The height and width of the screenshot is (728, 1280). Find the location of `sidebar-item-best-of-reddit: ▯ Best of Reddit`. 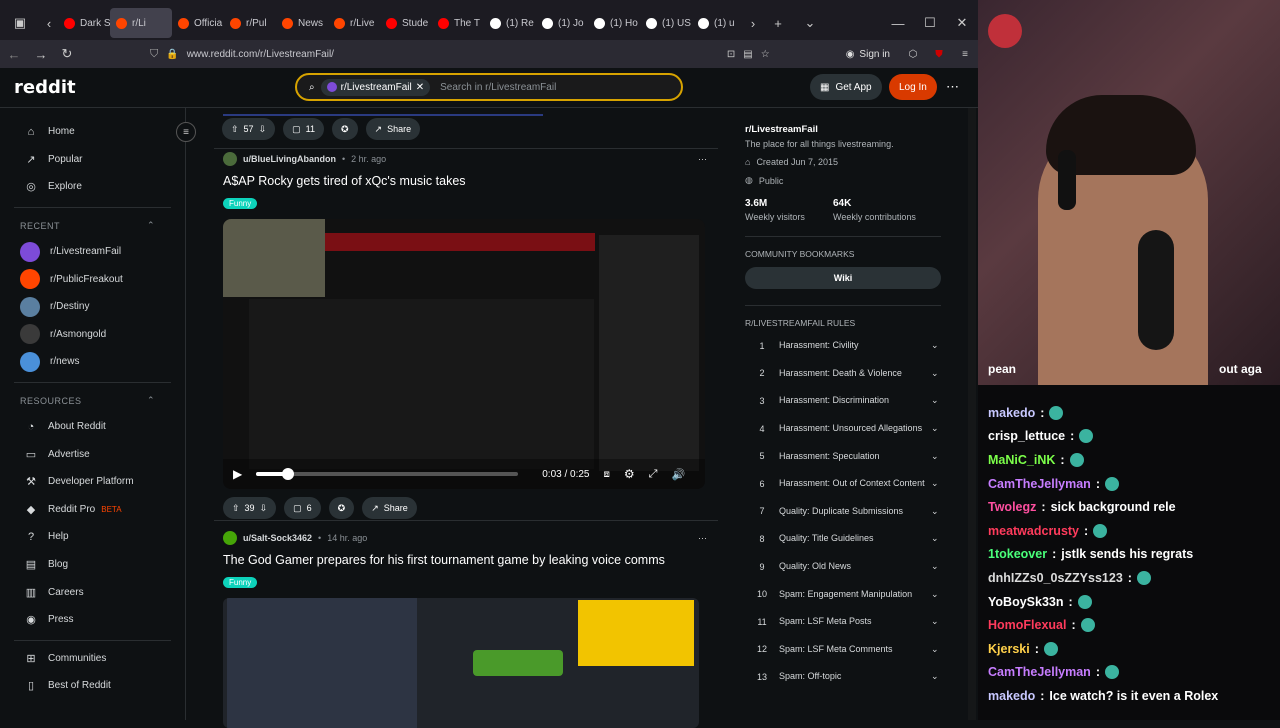

sidebar-item-best-of-reddit: ▯ Best of Reddit is located at coordinates (92, 686).